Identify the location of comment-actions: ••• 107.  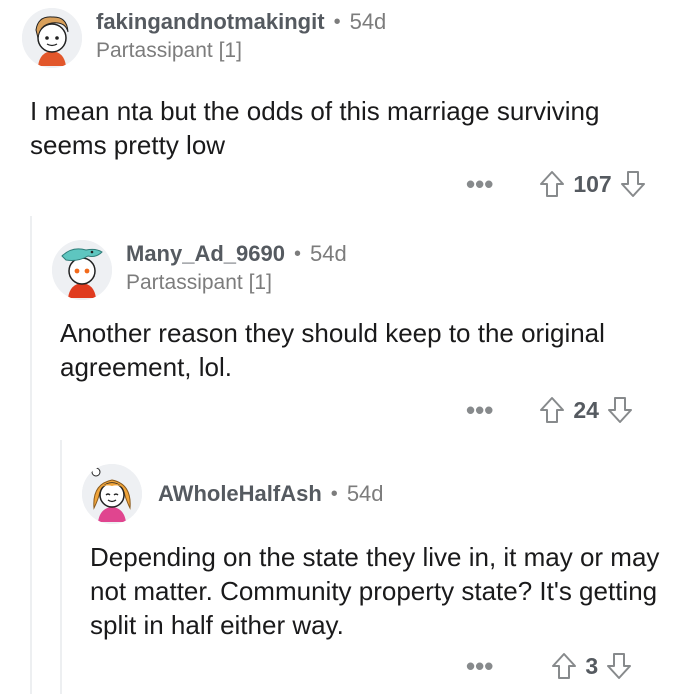
(556, 184).